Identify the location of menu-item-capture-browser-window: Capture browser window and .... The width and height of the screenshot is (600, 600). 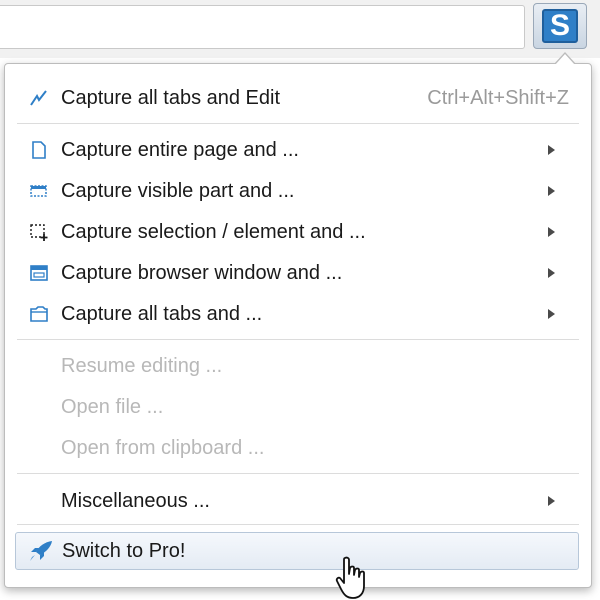
(298, 273).